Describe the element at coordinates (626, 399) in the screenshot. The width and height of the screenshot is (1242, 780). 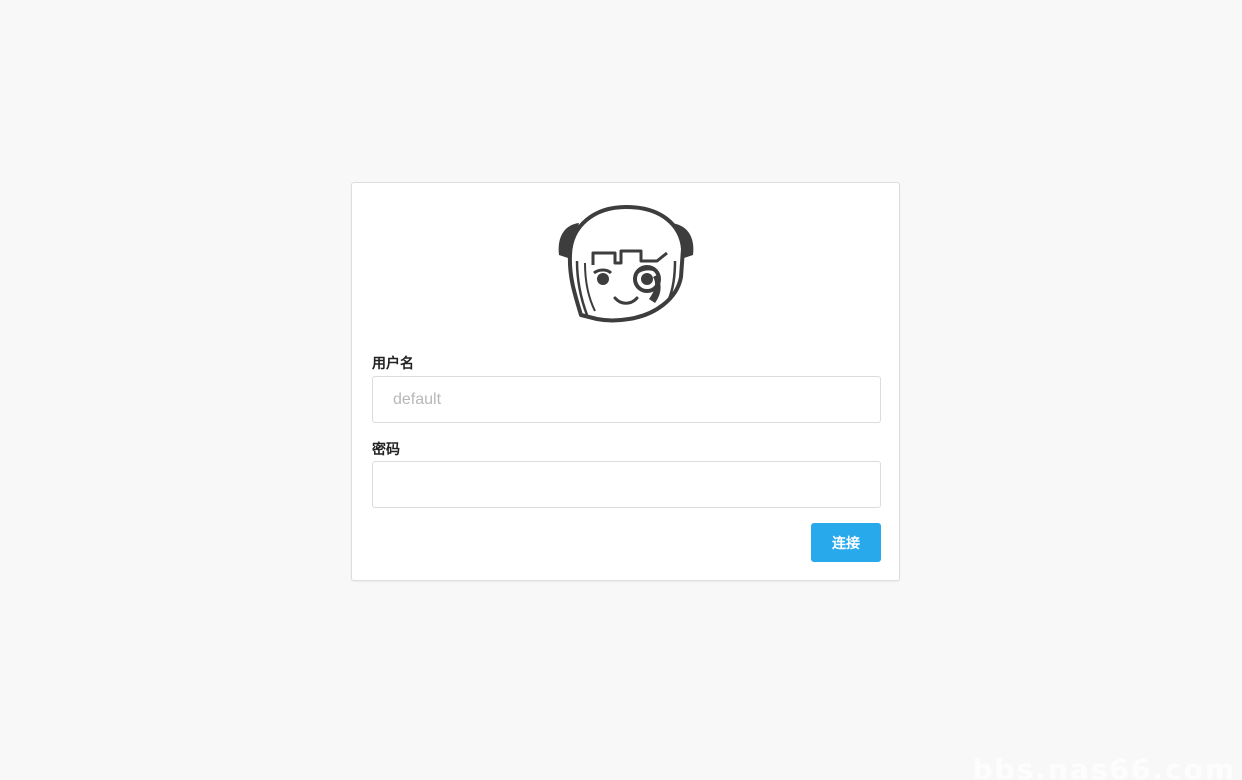
I see `username-input` at that location.